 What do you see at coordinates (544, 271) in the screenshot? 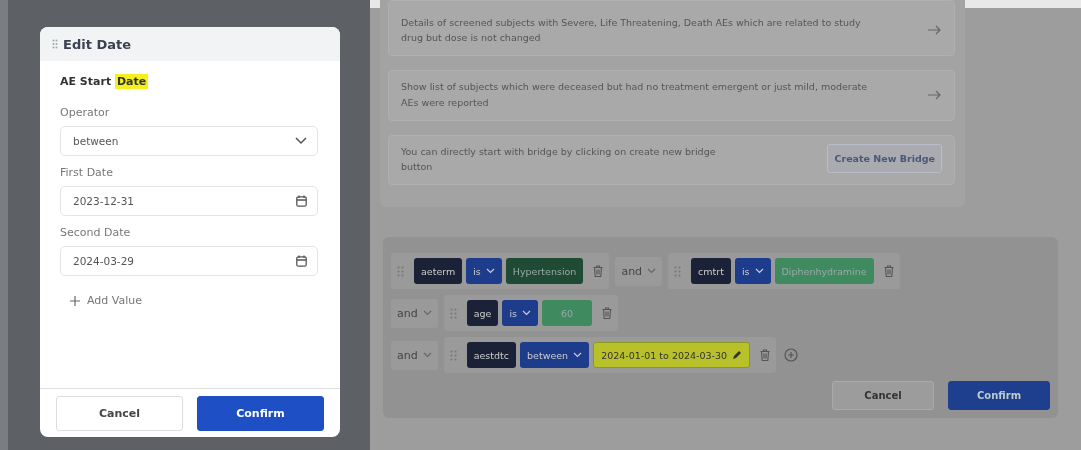
I see `value-chip: Hypertension` at bounding box center [544, 271].